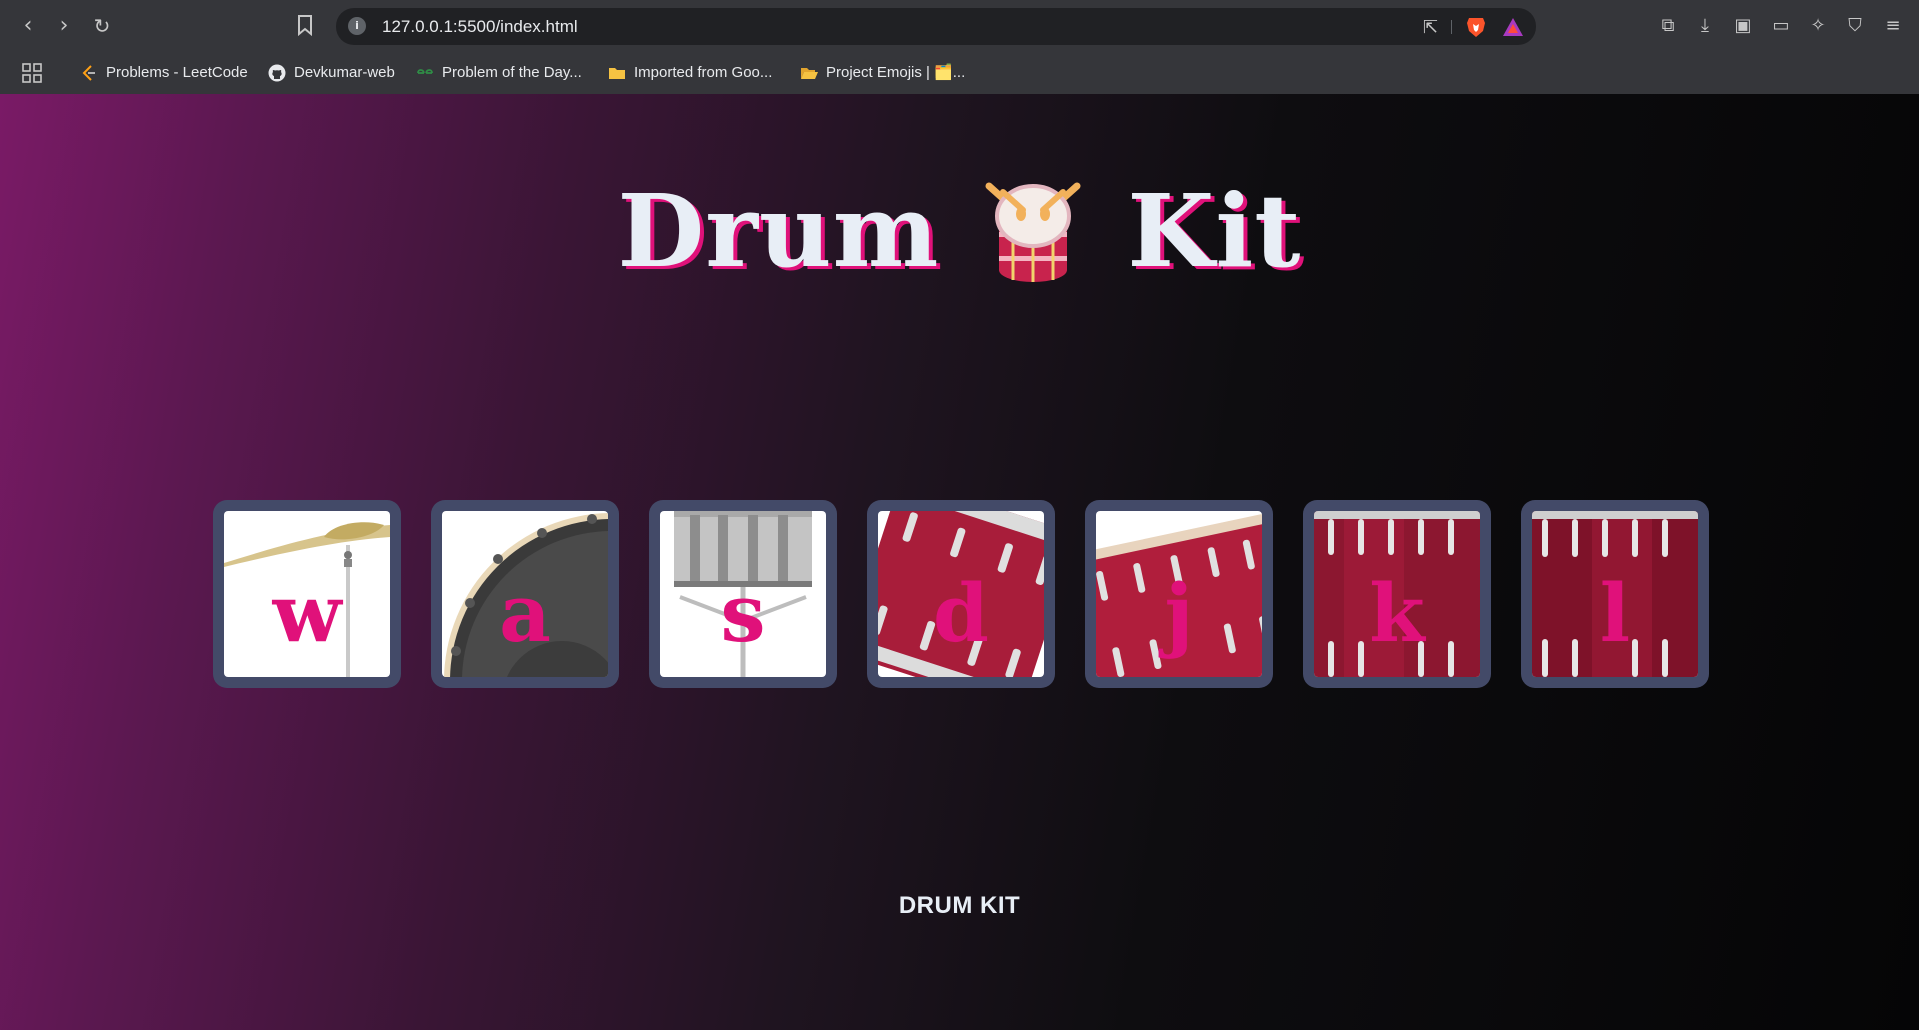 The image size is (1919, 1030). I want to click on extensions-icon: ⧉, so click(1668, 26).